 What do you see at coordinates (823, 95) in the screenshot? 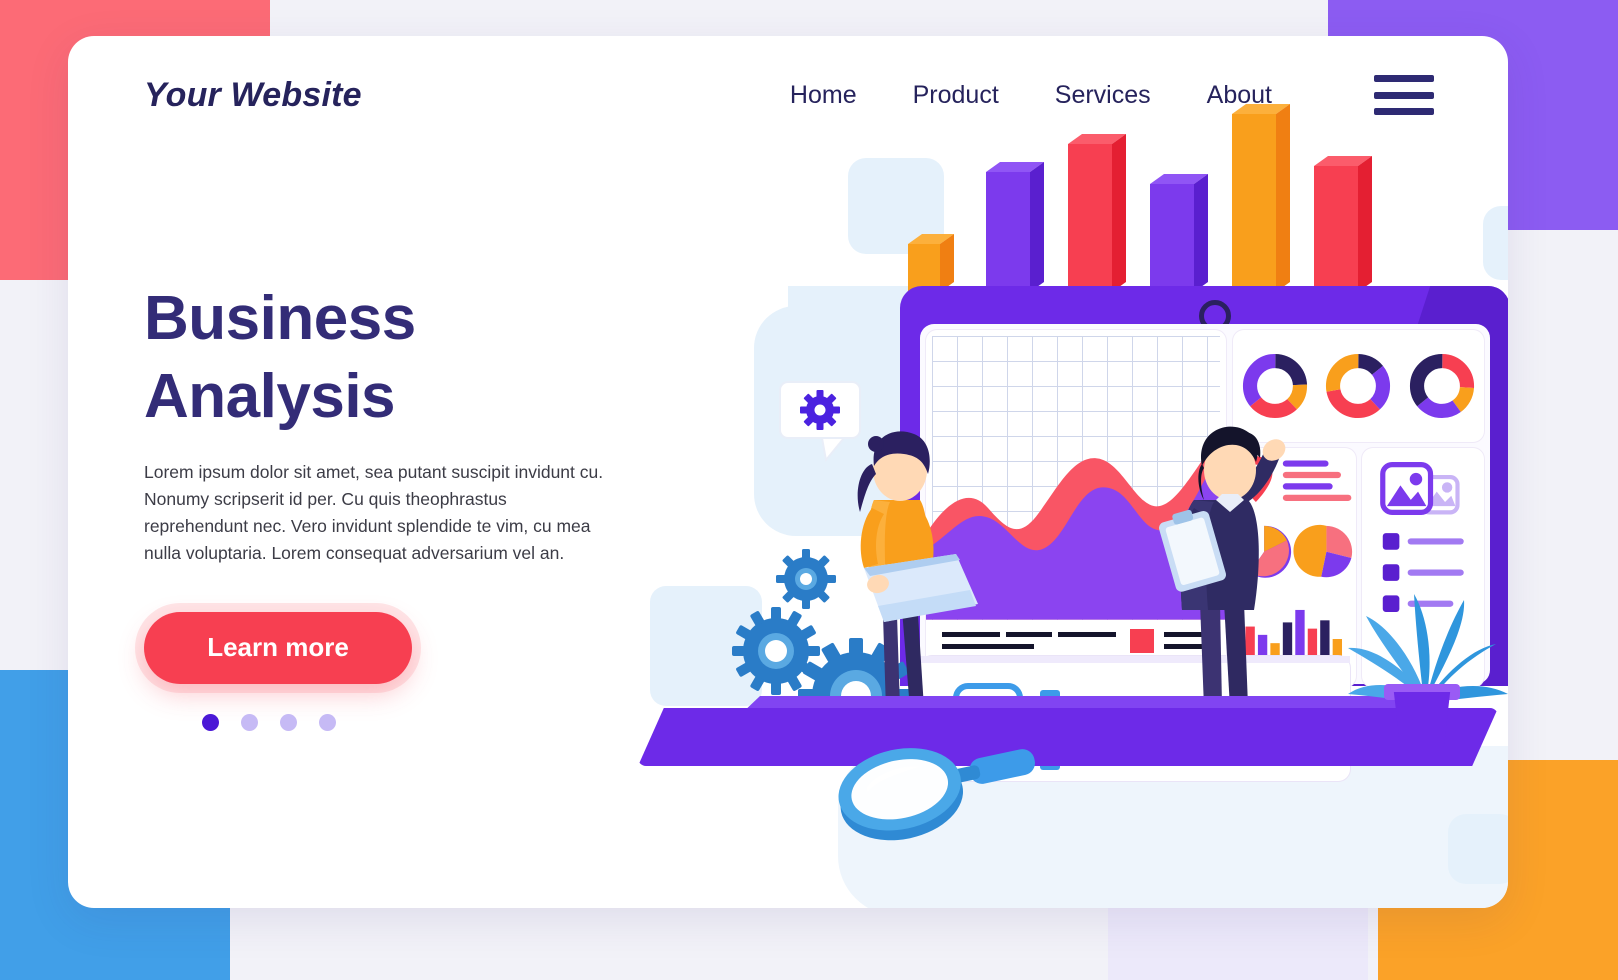
I see `nav-item-home: Home` at bounding box center [823, 95].